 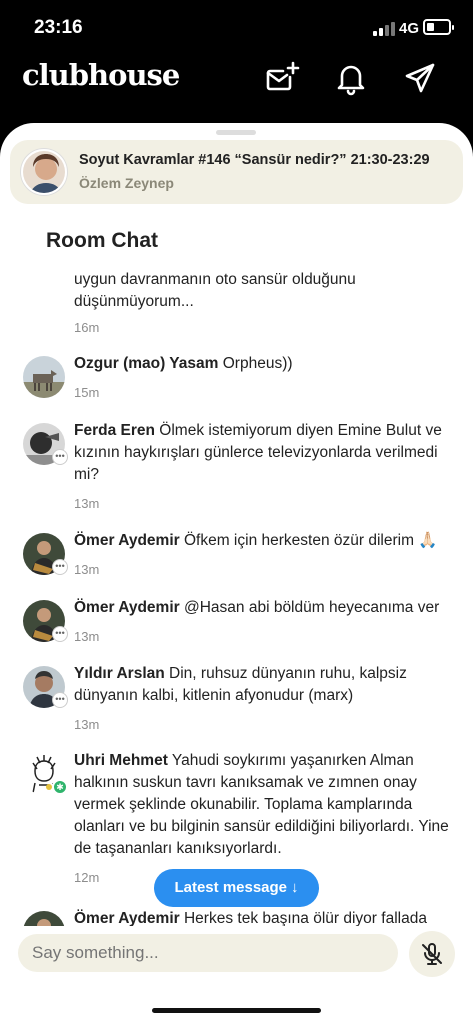 What do you see at coordinates (305, 918) in the screenshot?
I see `message-body: Herkes tek başına ölür diyor fallada` at bounding box center [305, 918].